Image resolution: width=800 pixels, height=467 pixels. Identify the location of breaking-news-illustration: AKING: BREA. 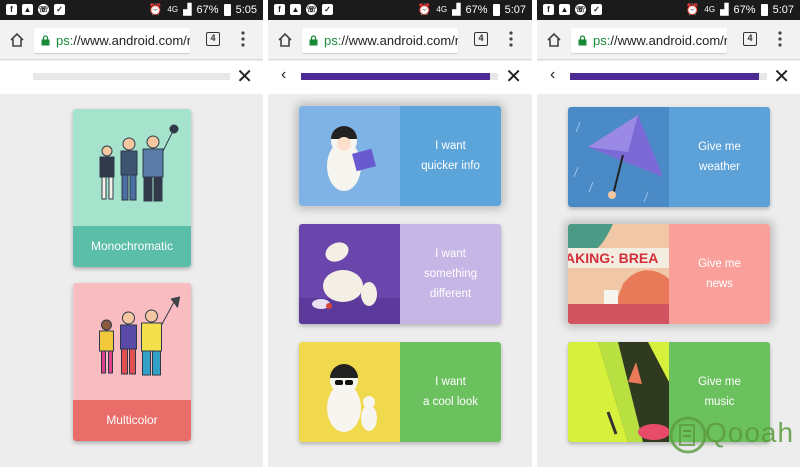
(618, 274).